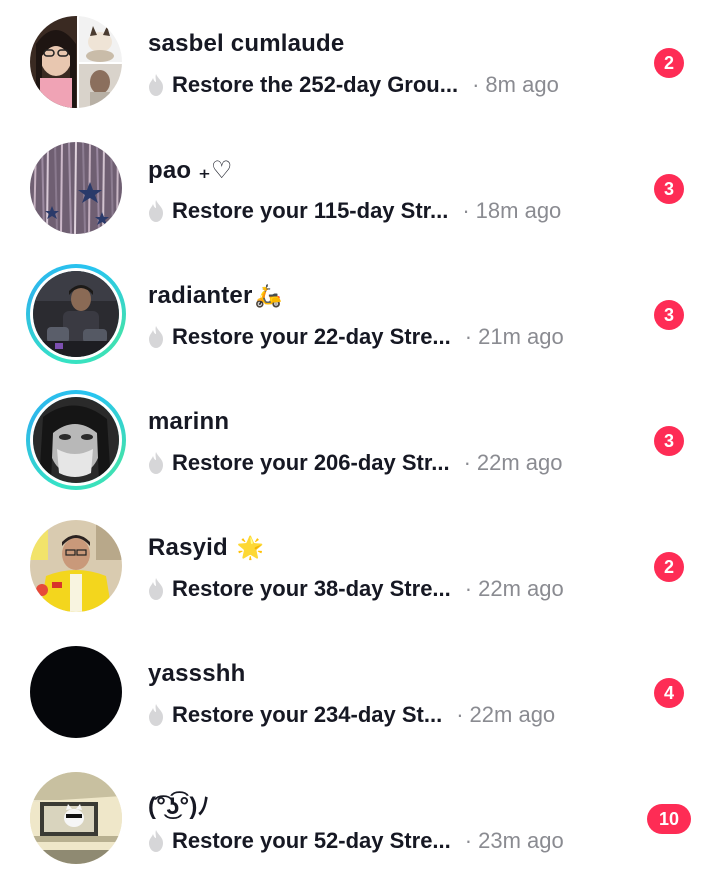 Image resolution: width=720 pixels, height=882 pixels. I want to click on contact-name: yassshh, so click(197, 673).